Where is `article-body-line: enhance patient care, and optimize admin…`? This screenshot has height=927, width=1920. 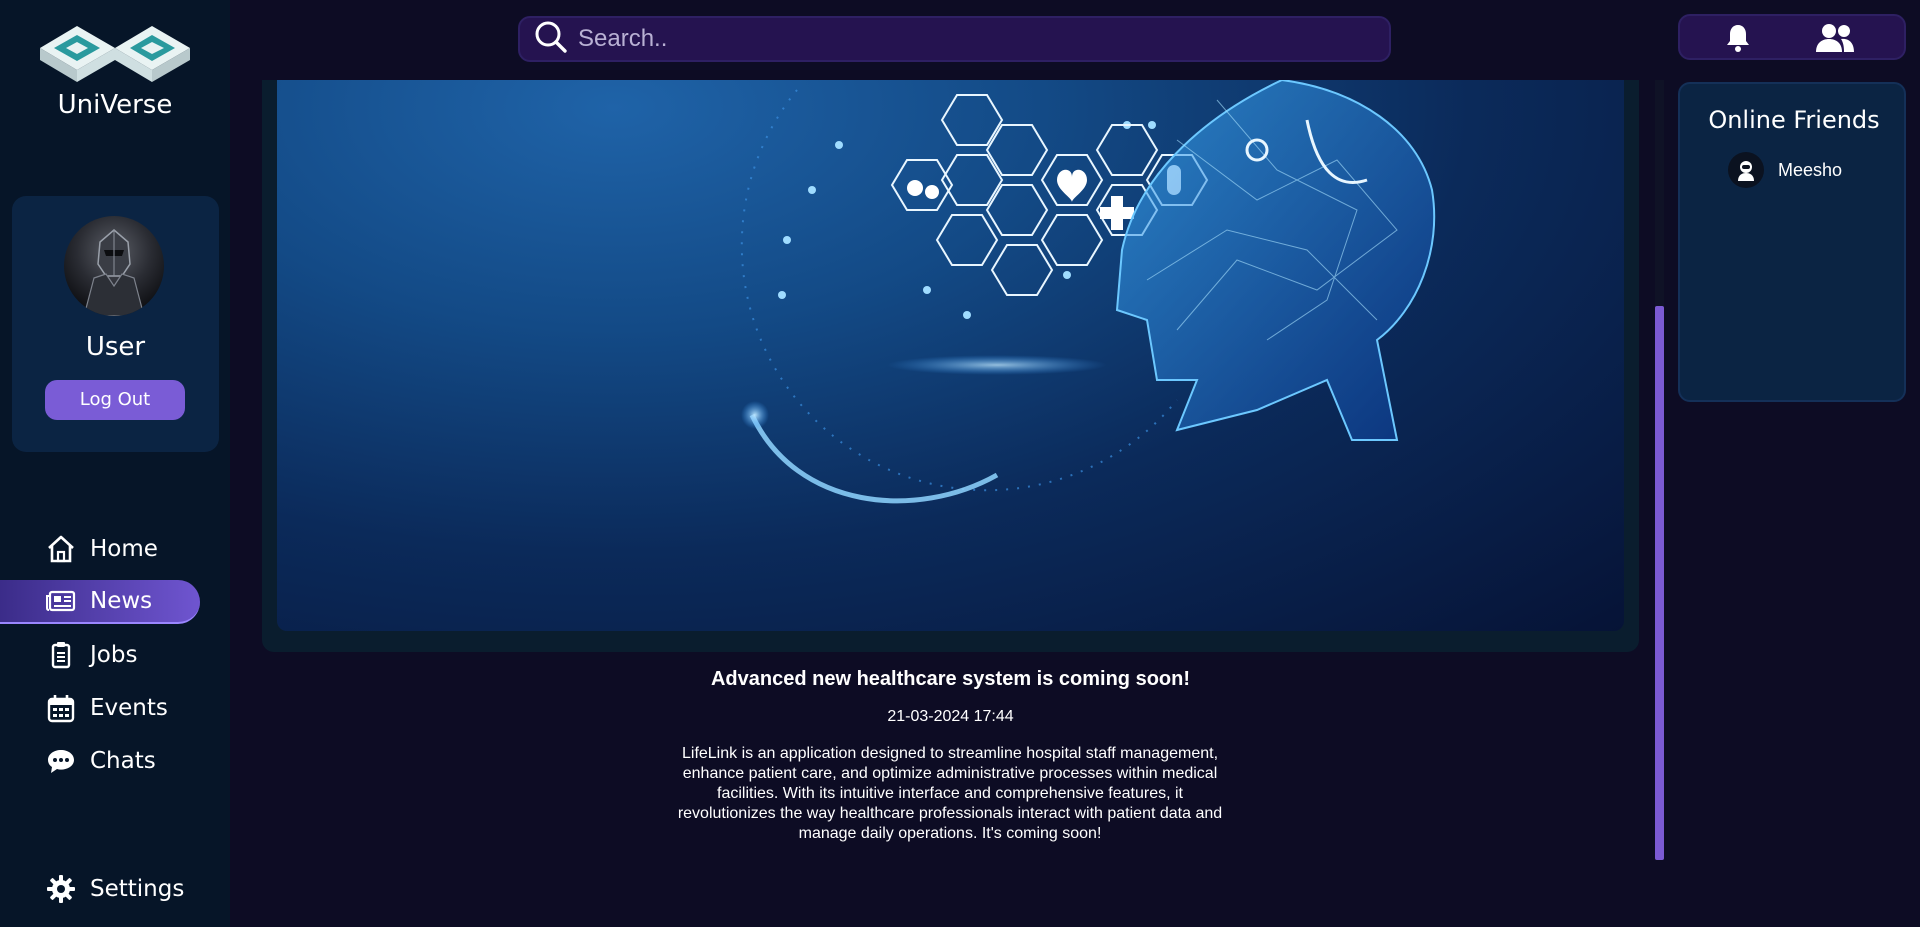
article-body-line: enhance patient care, and optimize admin… is located at coordinates (950, 773).